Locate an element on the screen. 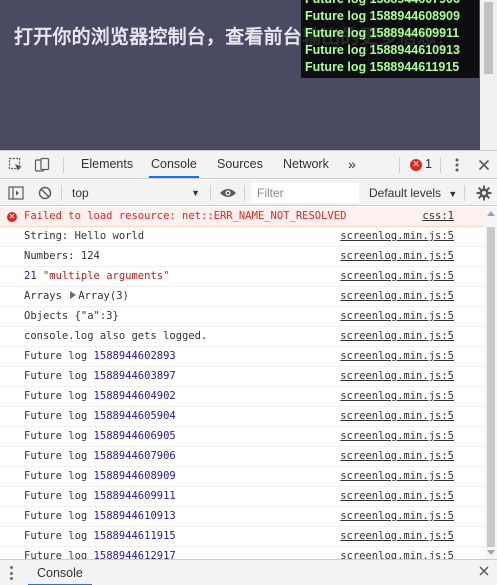 The height and width of the screenshot is (585, 497). sidebar-toggle-icon is located at coordinates (16, 193).